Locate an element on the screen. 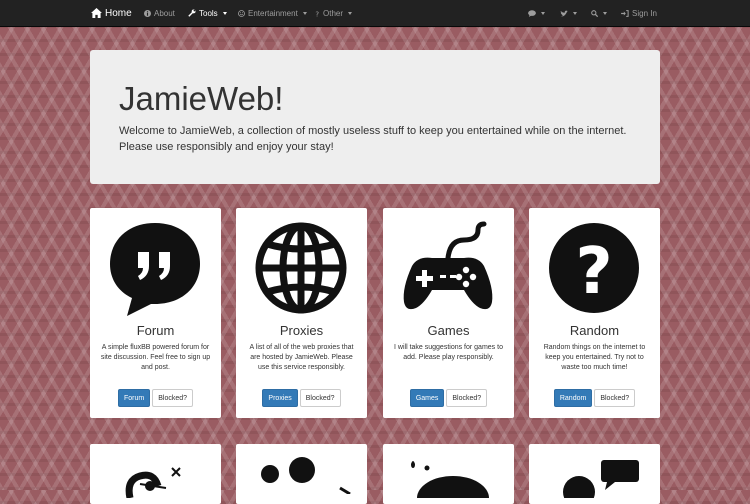 The image size is (750, 504). forum-blocked-button: Blocked? is located at coordinates (173, 398).